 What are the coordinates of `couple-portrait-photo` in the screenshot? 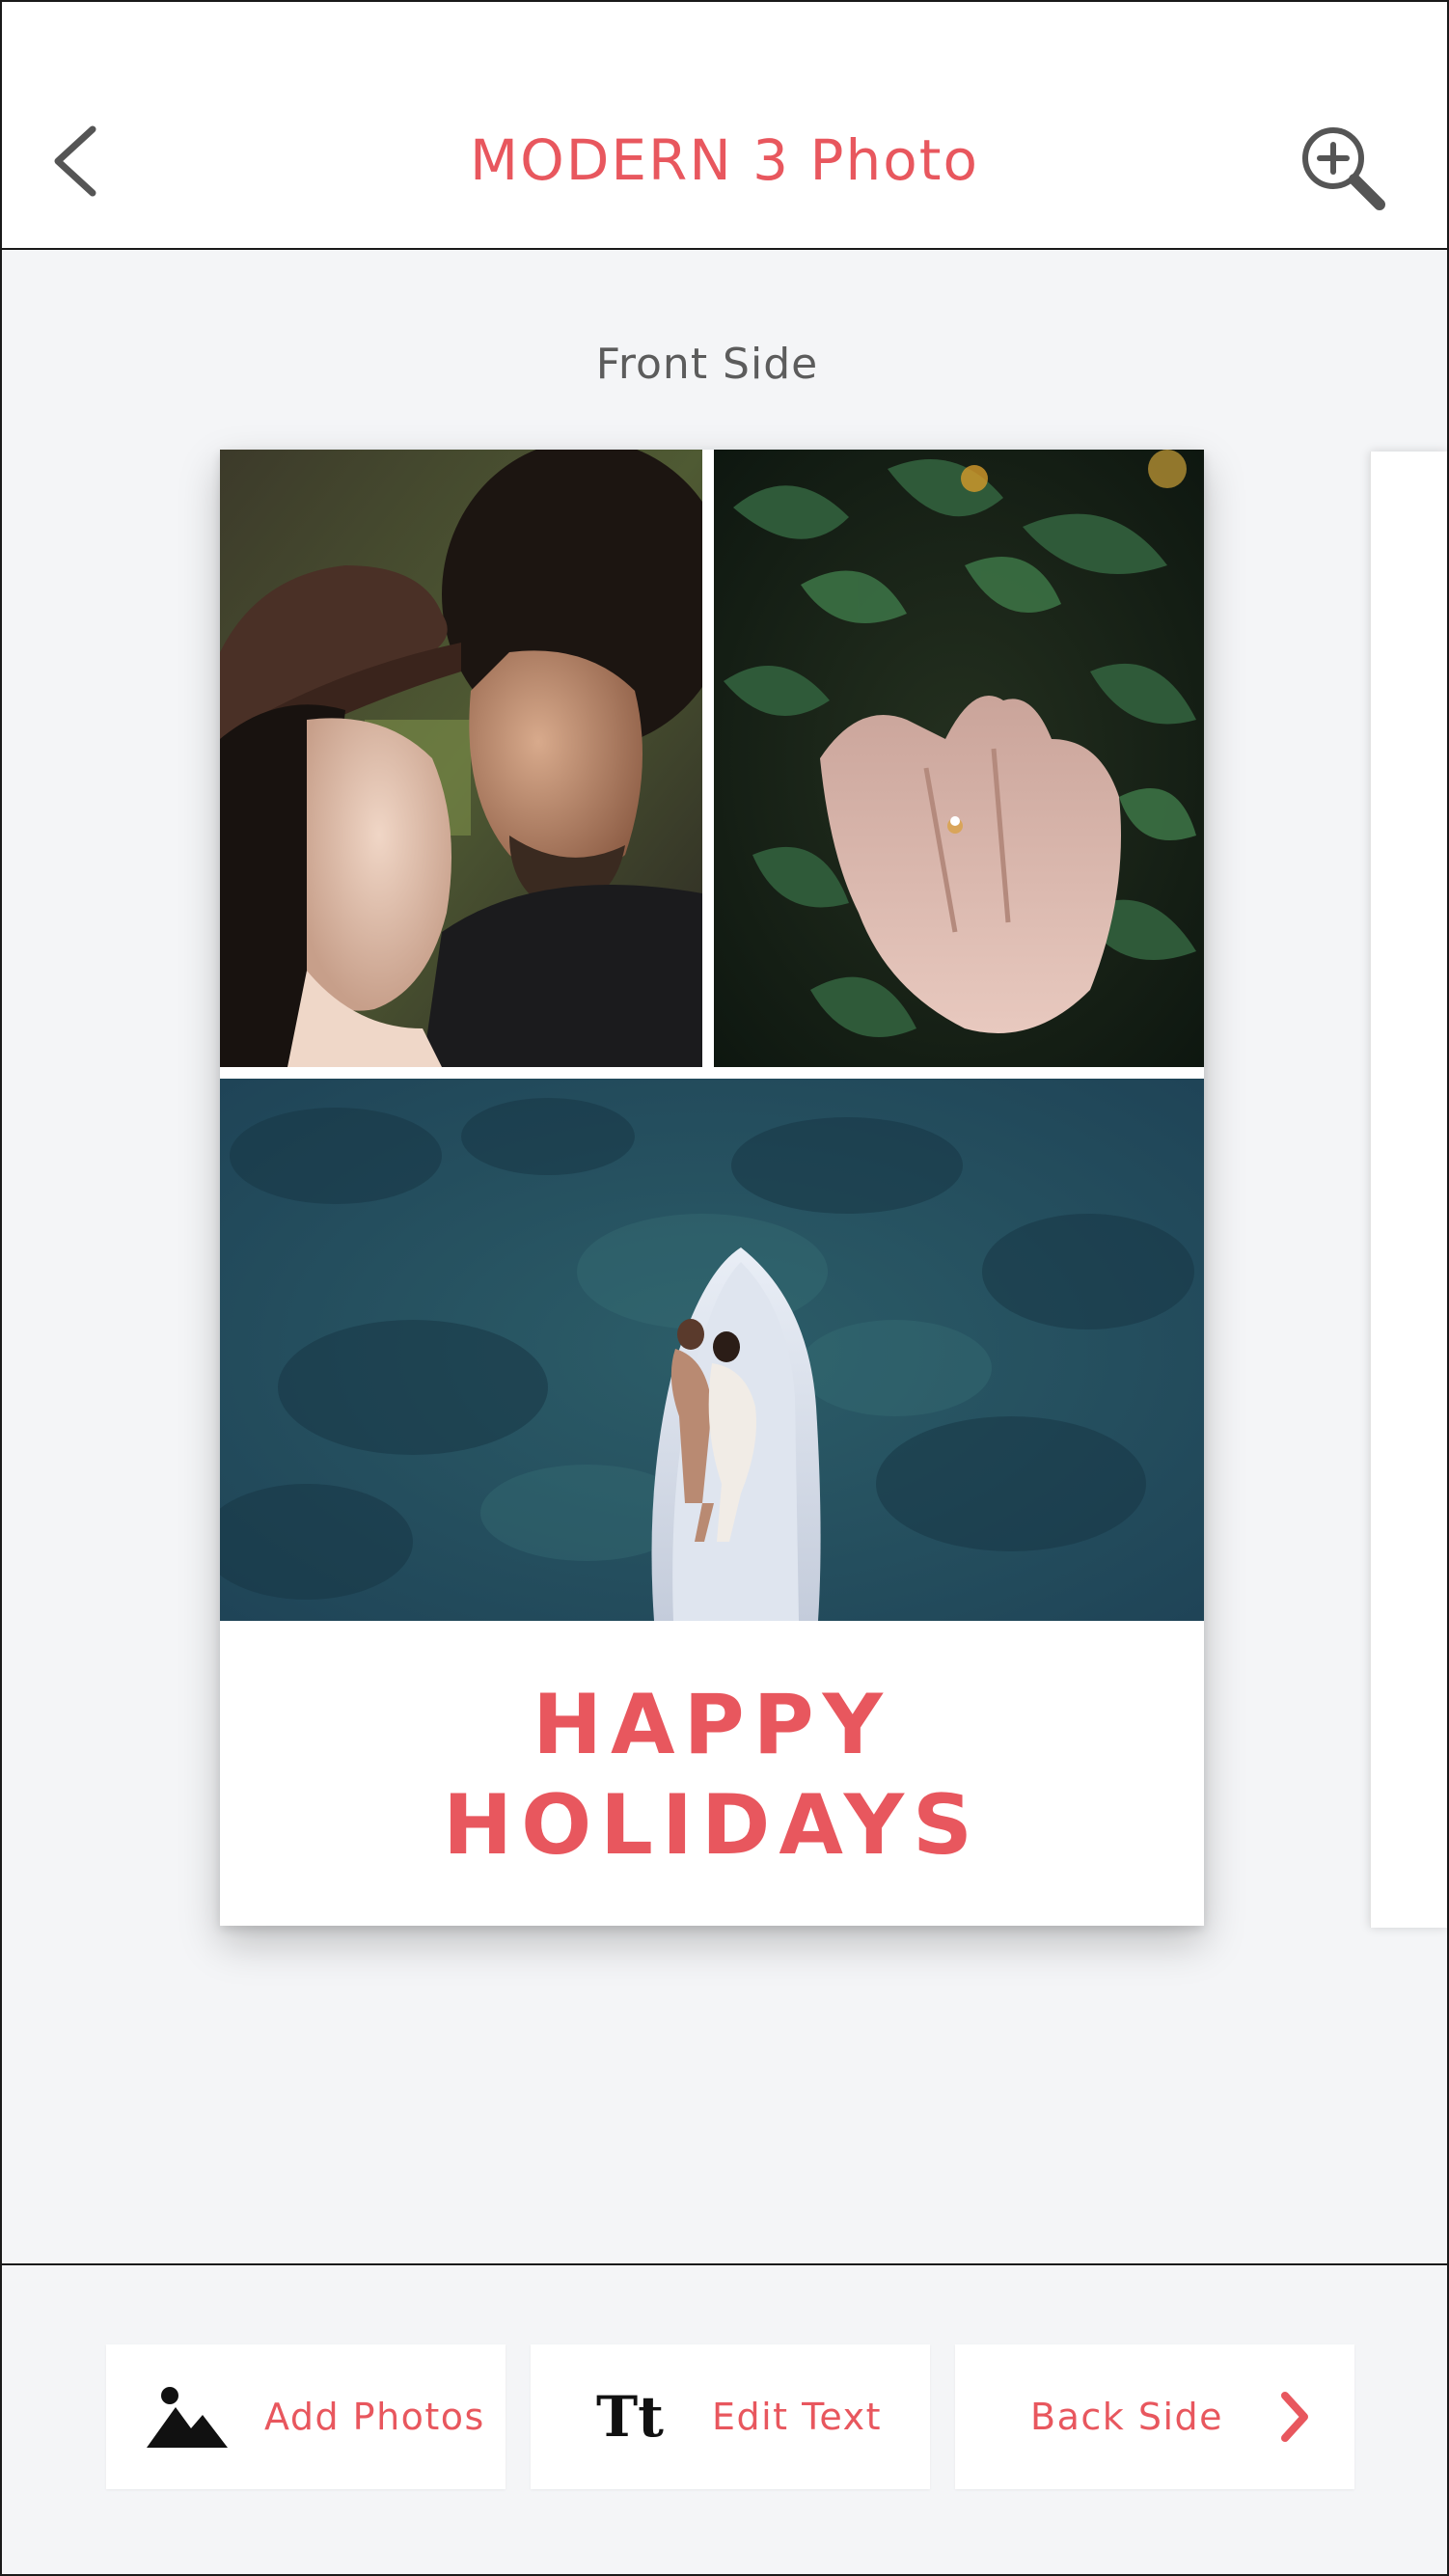 It's located at (461, 759).